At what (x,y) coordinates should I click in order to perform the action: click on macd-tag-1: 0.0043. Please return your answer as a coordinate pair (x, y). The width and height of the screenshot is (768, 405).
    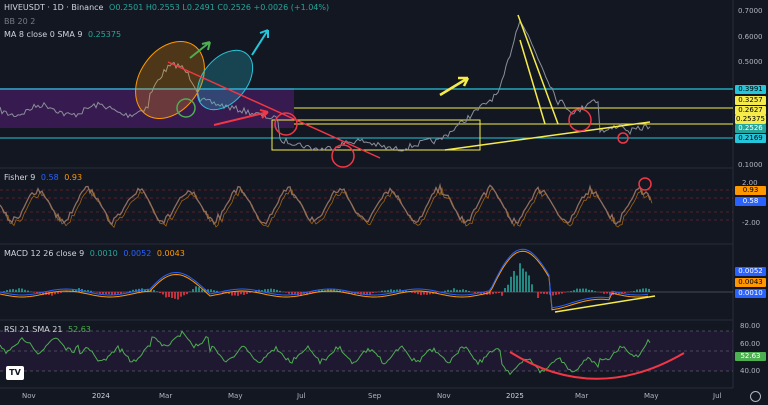
    Looking at the image, I should click on (750, 282).